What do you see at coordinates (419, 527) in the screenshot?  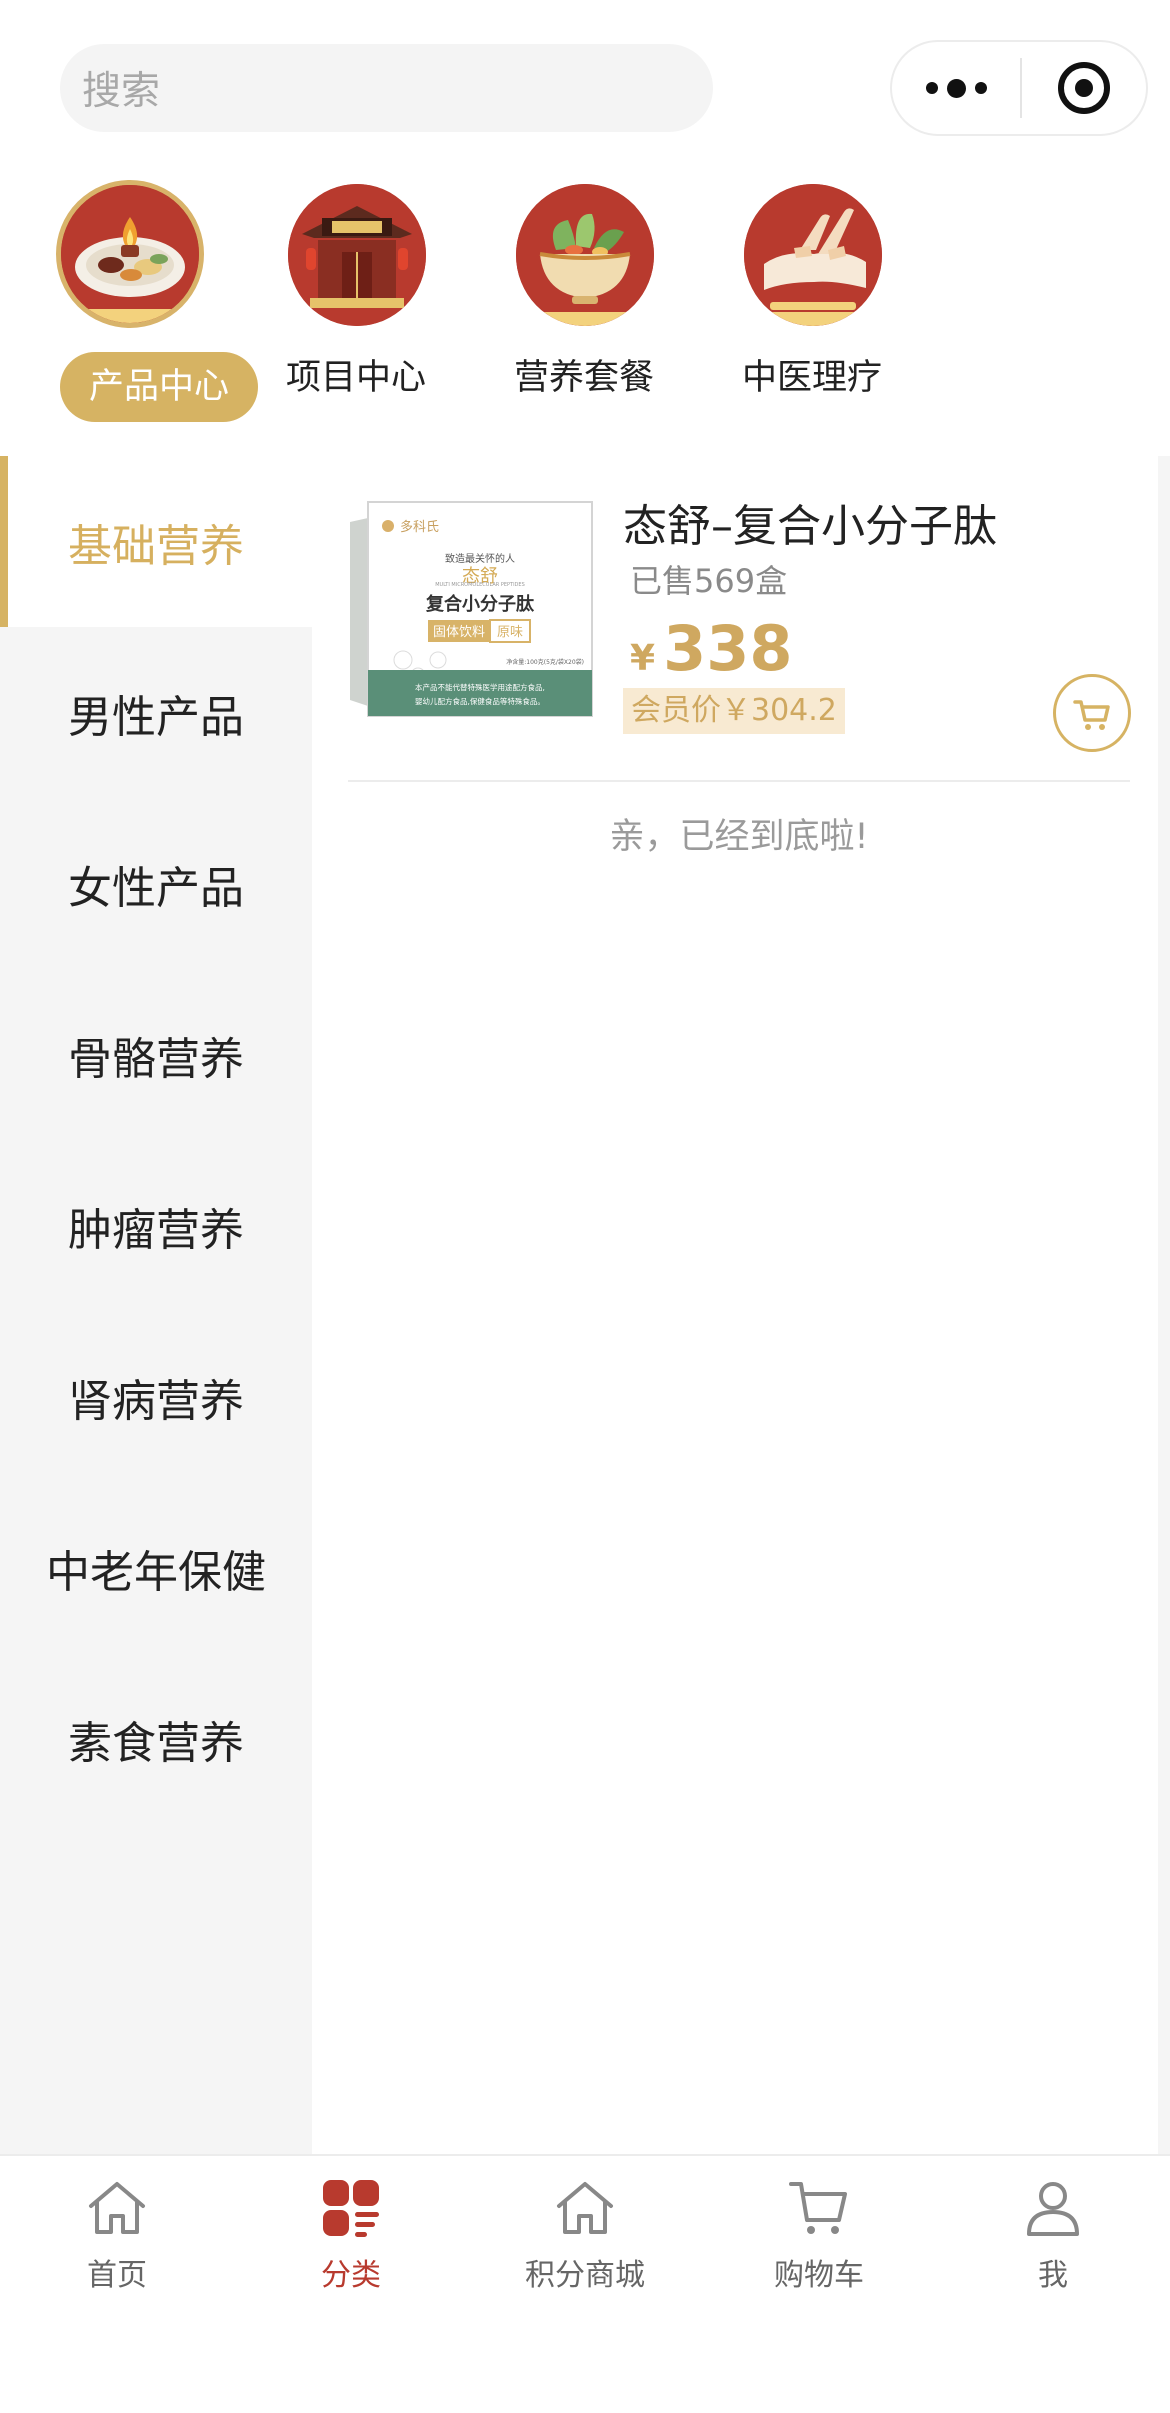 I see `package-brand: 多科氏` at bounding box center [419, 527].